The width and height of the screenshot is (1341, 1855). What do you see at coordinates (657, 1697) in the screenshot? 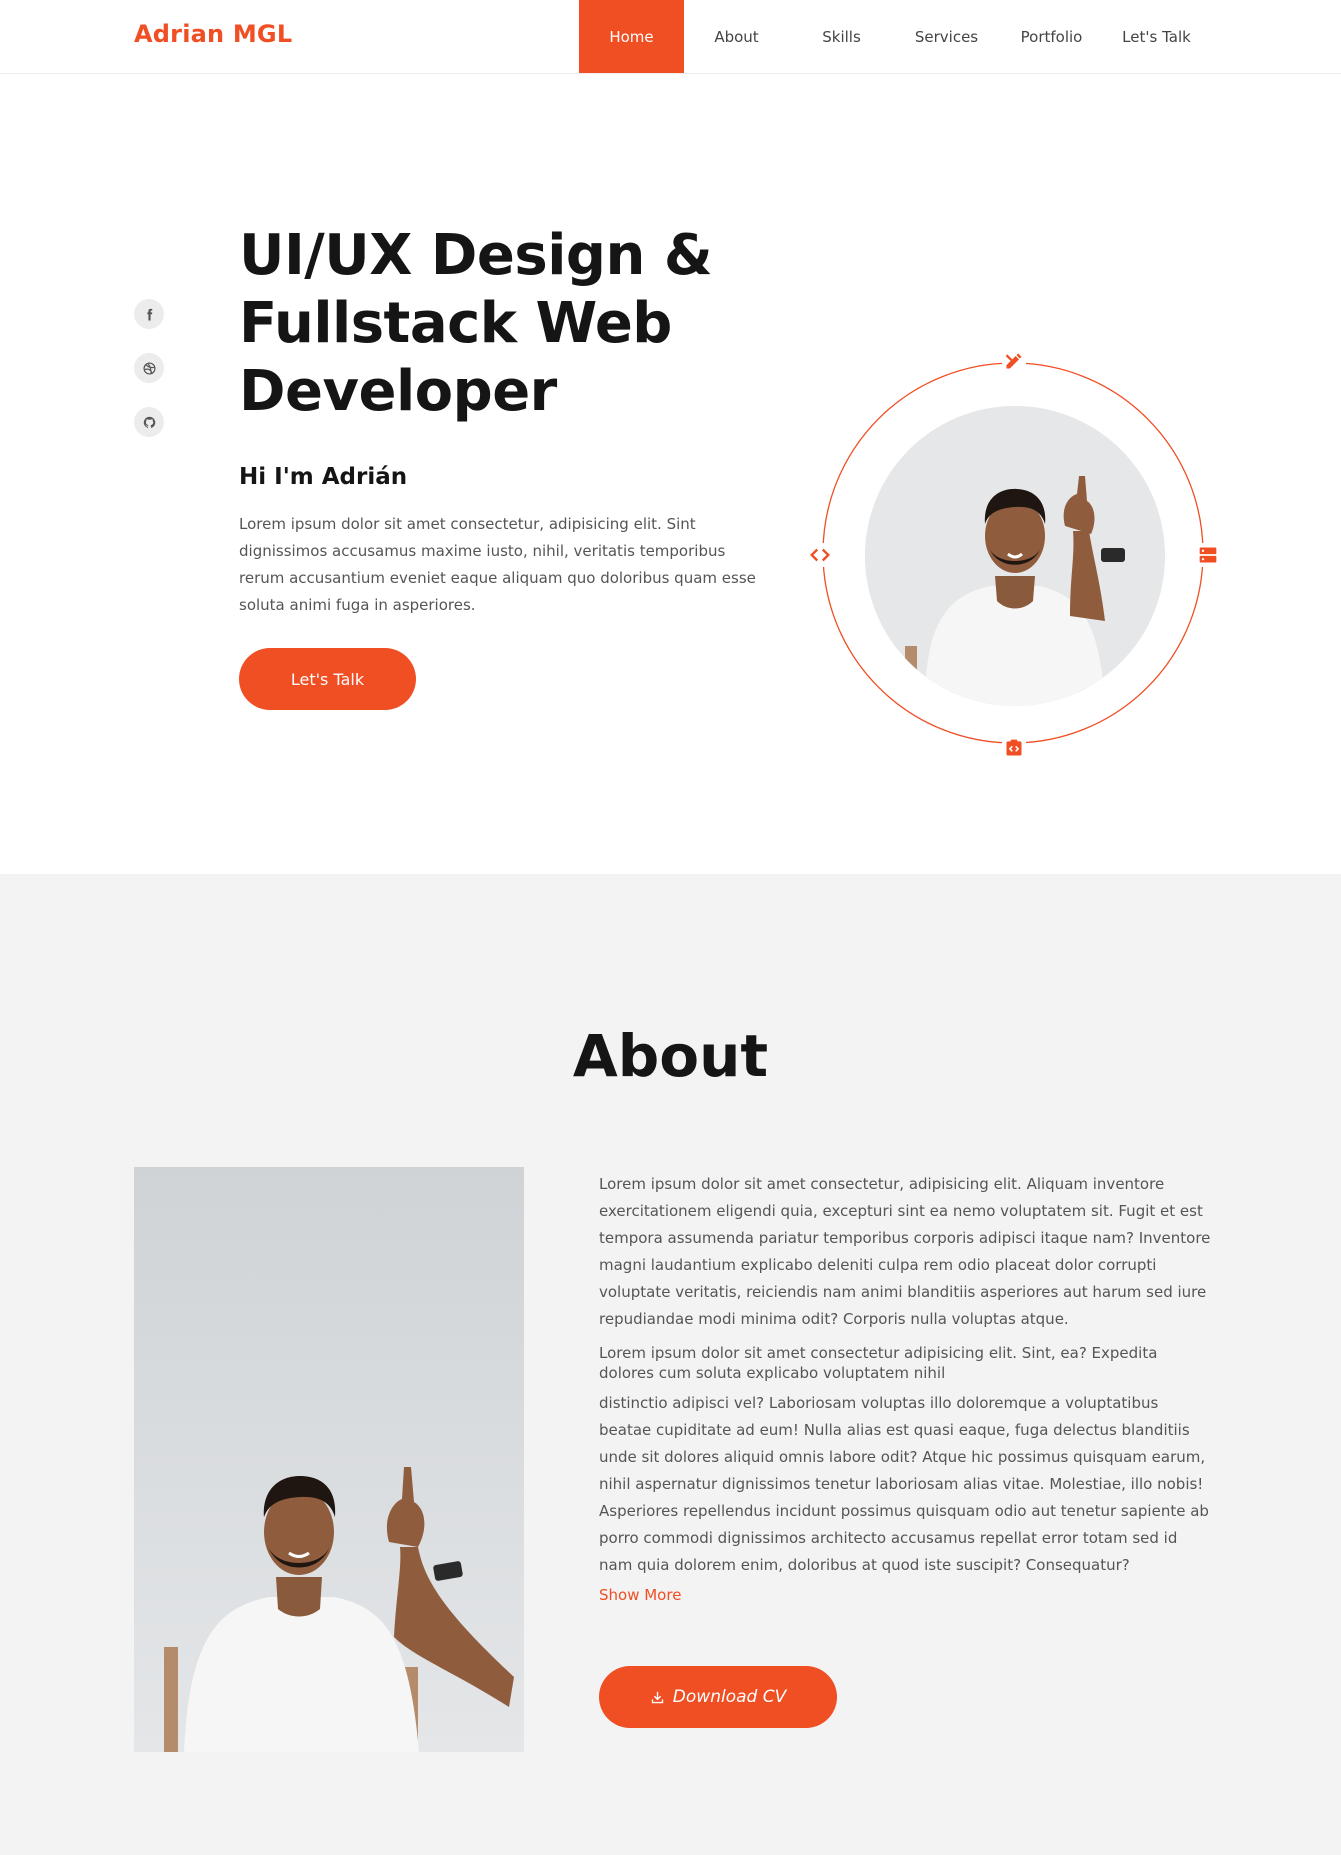
I see `download-icon` at bounding box center [657, 1697].